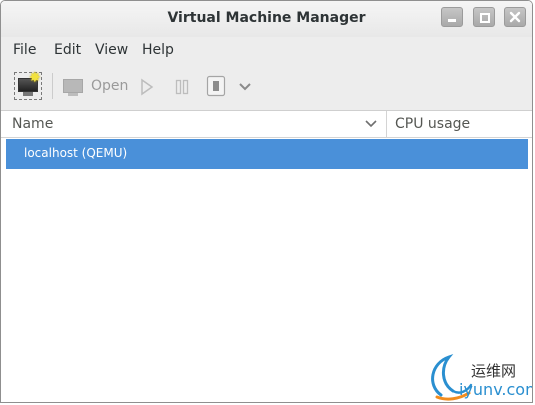 This screenshot has height=405, width=535. I want to click on menu-edit: Edit, so click(67, 50).